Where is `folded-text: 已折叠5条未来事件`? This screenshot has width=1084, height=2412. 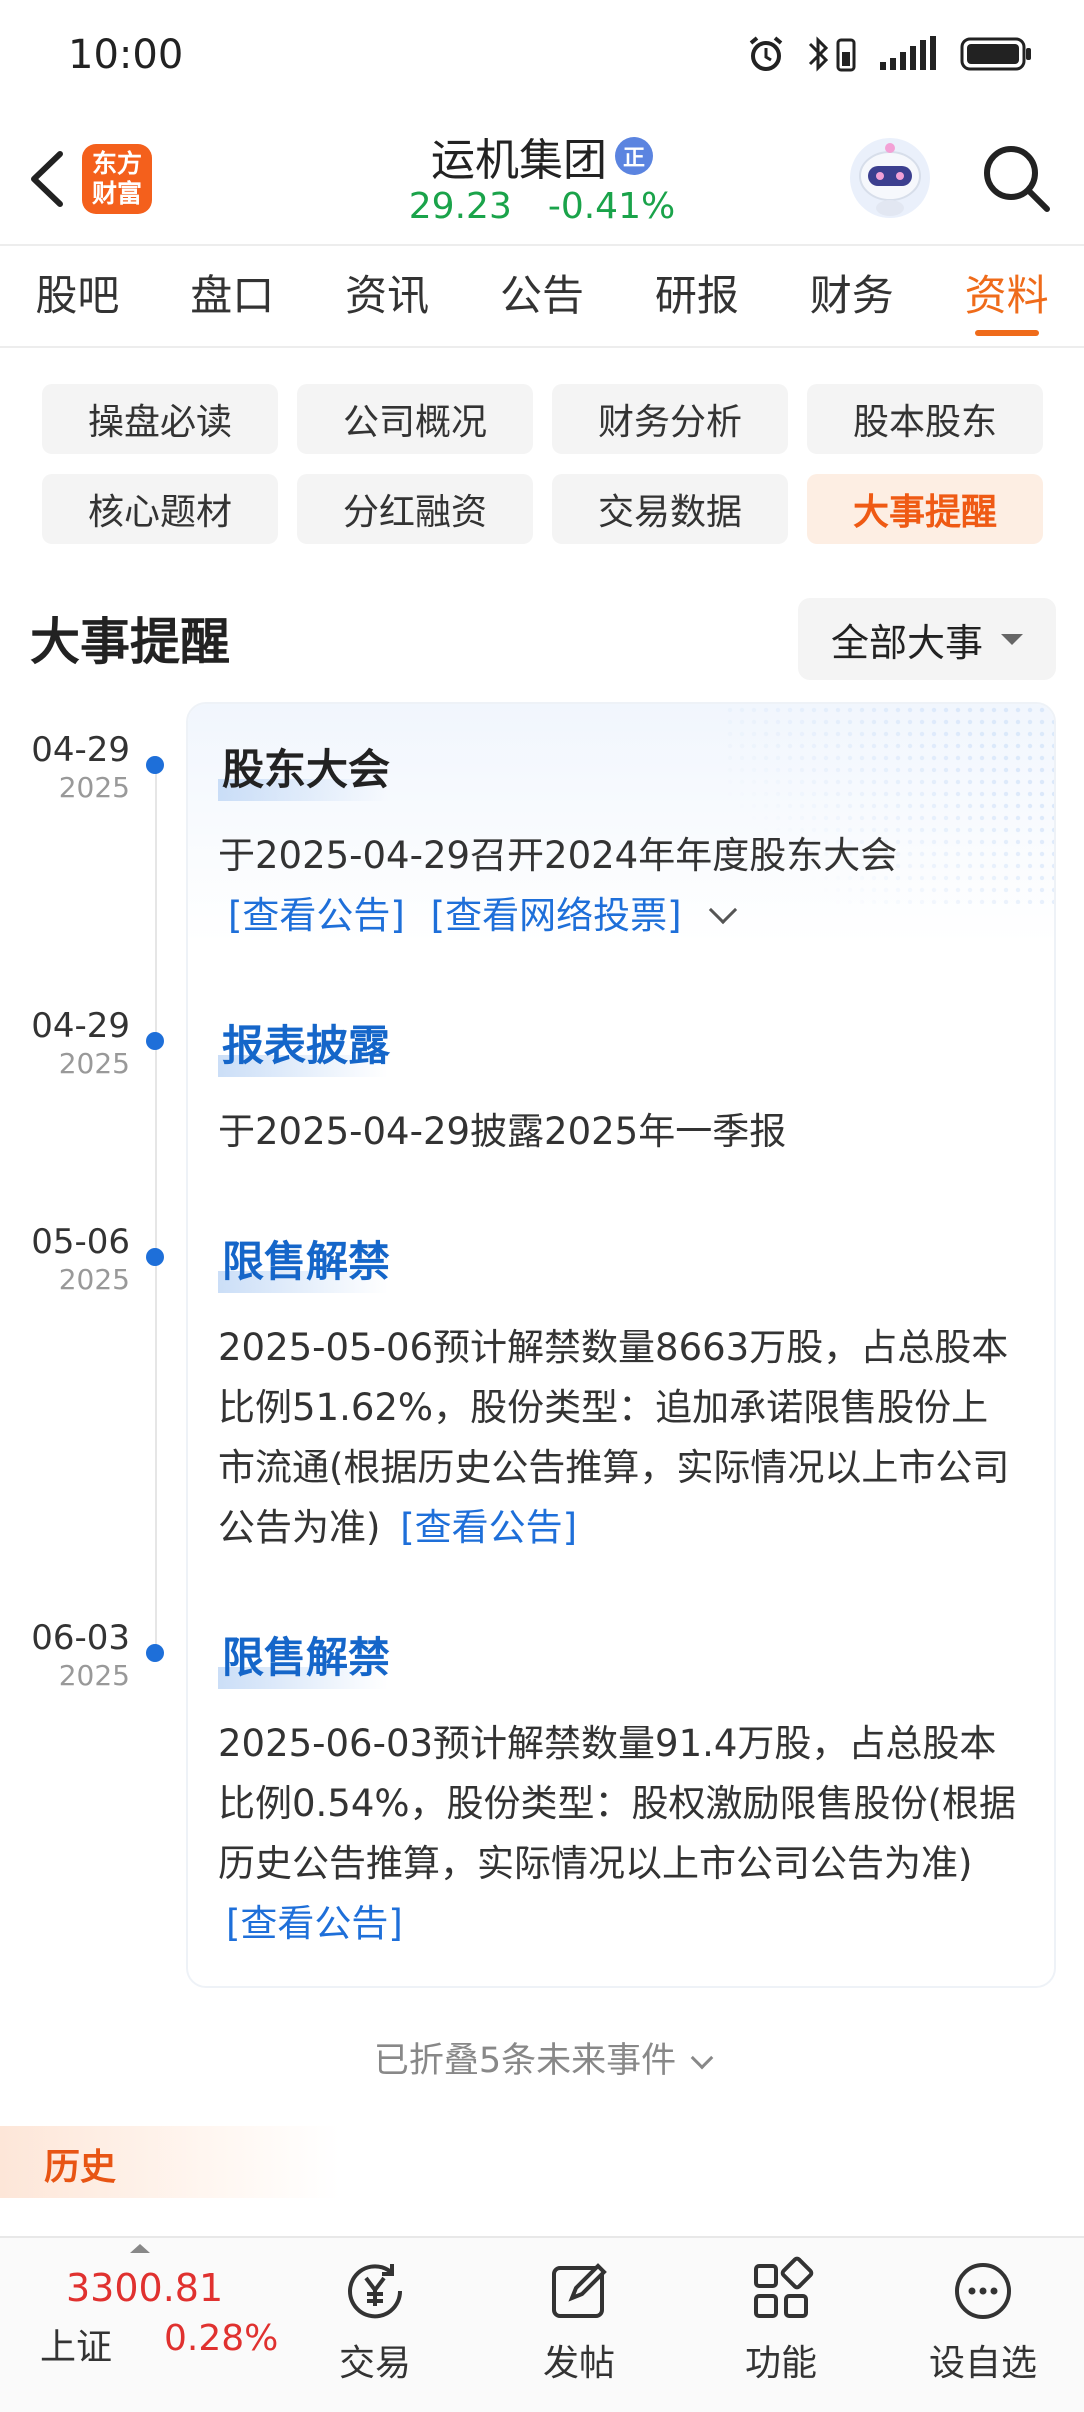 folded-text: 已折叠5条未来事件 is located at coordinates (525, 2061).